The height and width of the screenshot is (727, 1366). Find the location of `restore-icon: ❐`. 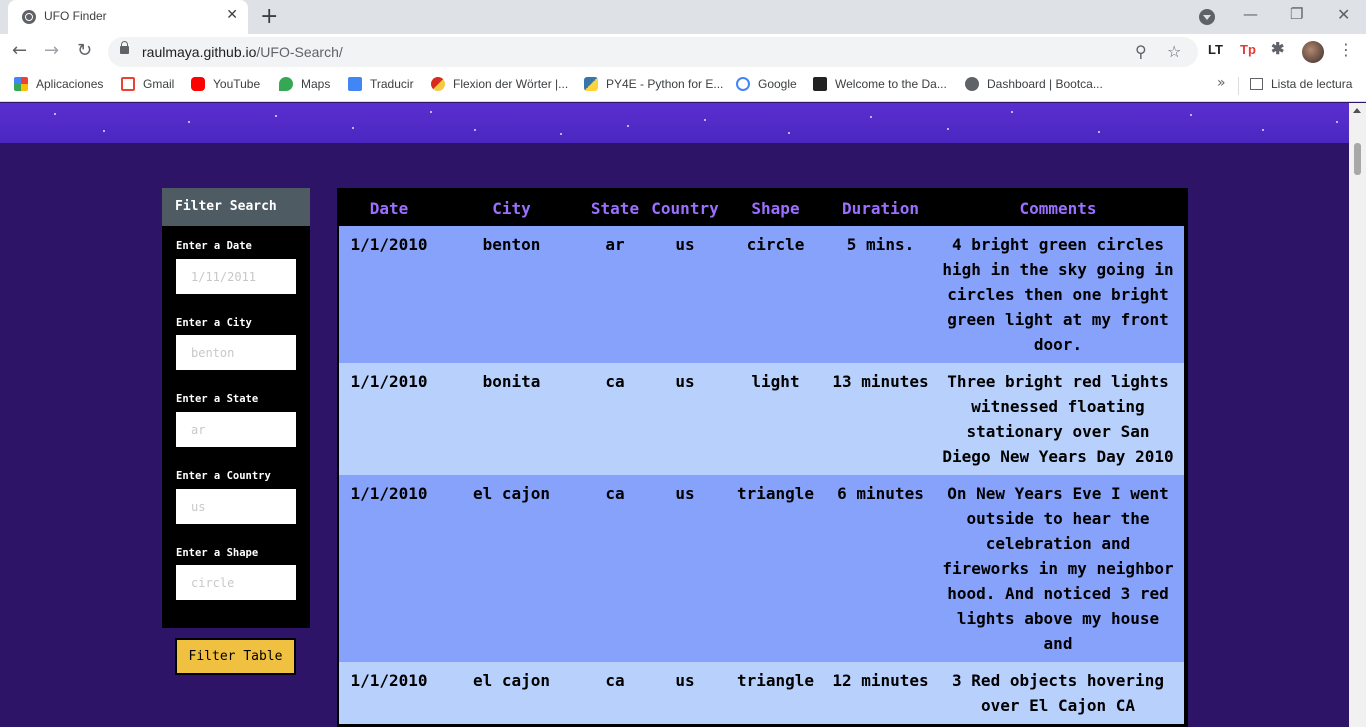

restore-icon: ❐ is located at coordinates (1296, 14).